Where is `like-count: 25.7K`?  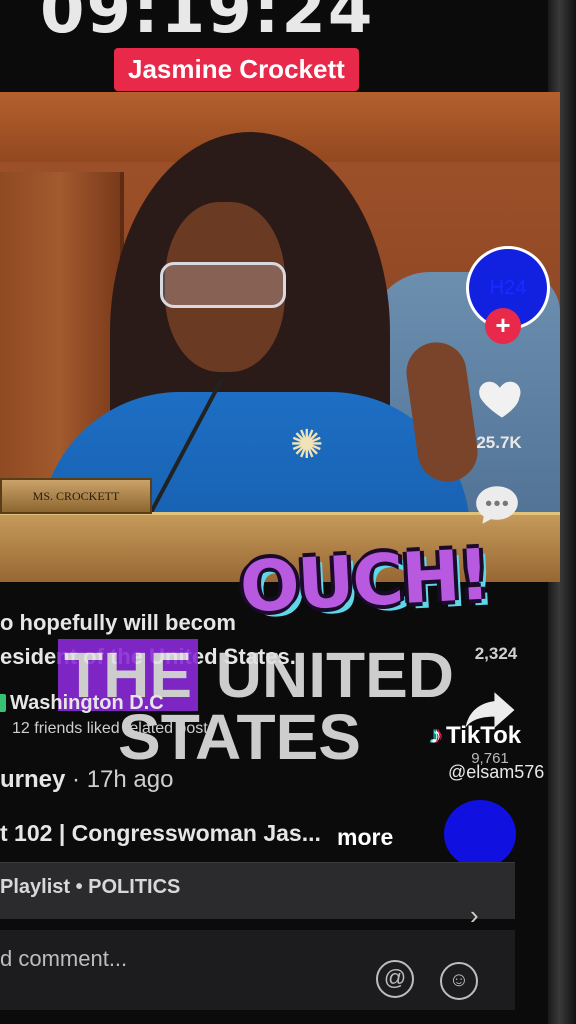 like-count: 25.7K is located at coordinates (499, 442).